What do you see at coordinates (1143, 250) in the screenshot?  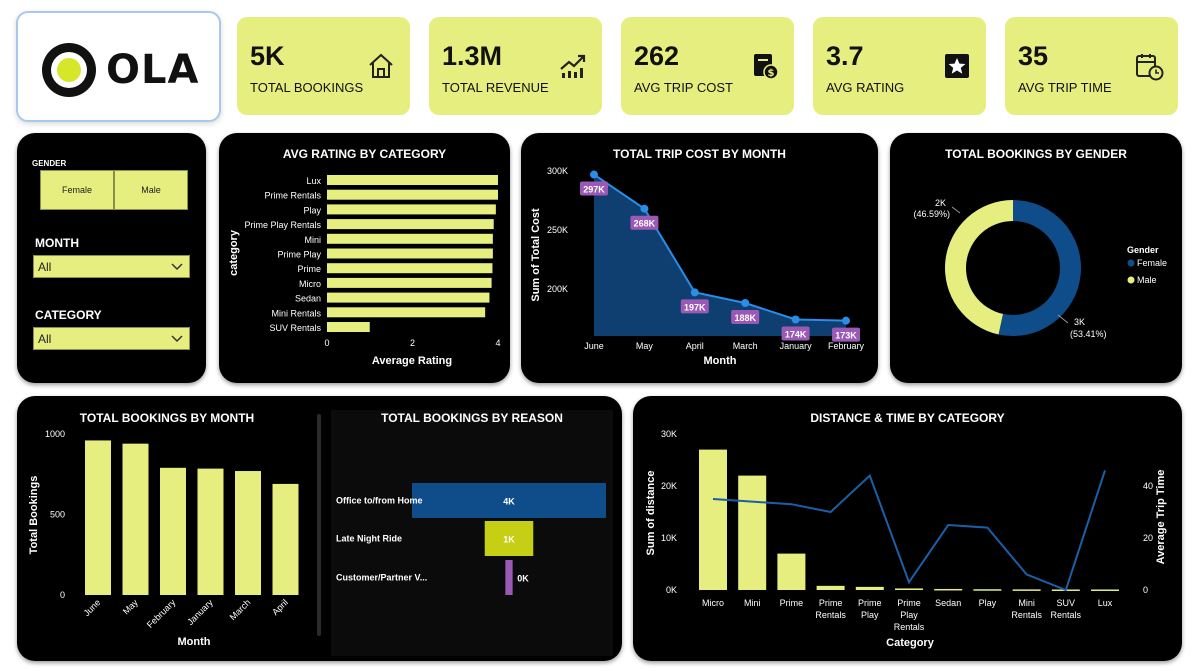 I see `legend-title: Gender` at bounding box center [1143, 250].